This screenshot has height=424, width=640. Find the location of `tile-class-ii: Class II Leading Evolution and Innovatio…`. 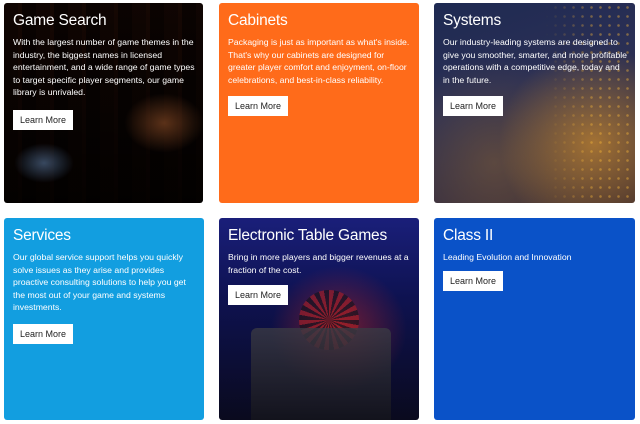

tile-class-ii: Class II Leading Evolution and Innovatio… is located at coordinates (534, 319).